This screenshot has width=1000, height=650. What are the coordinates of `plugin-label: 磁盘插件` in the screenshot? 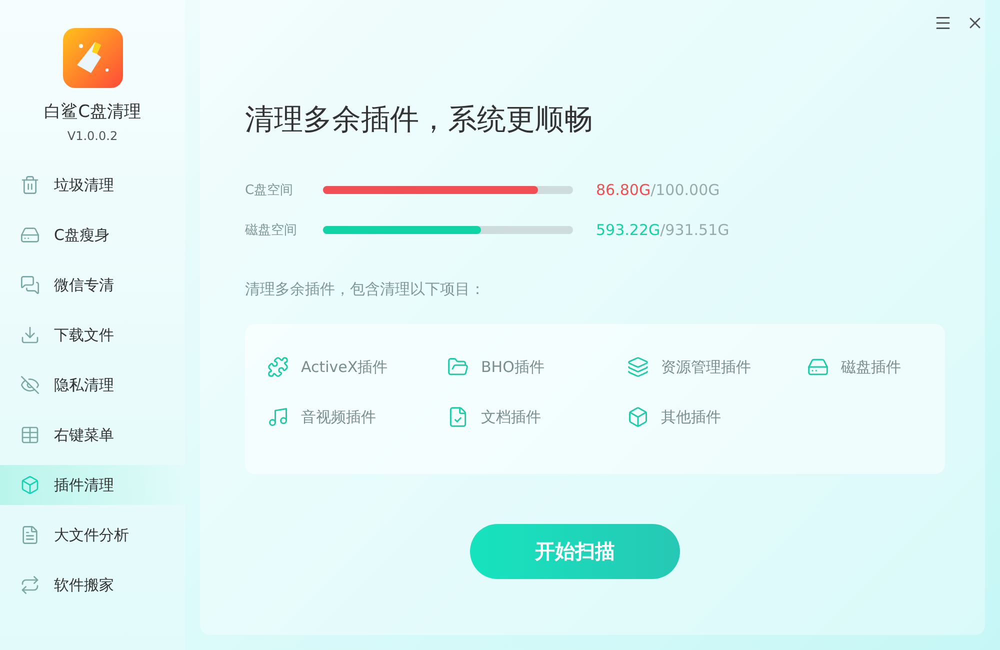 It's located at (871, 367).